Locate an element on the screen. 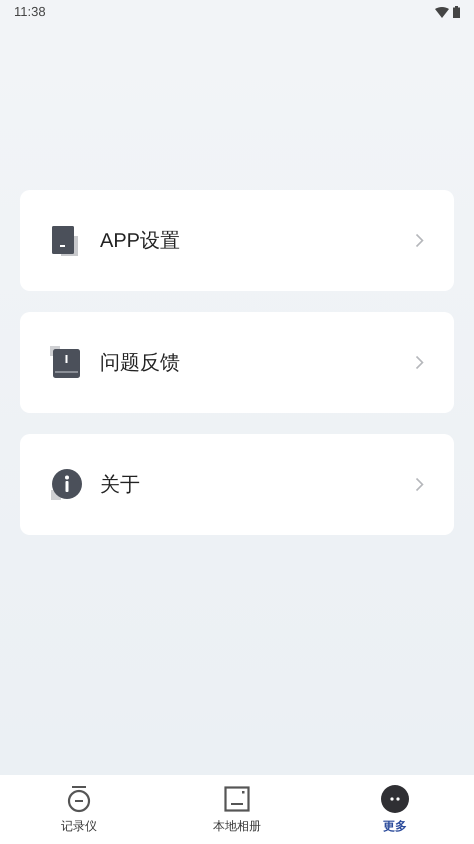 This screenshot has width=474, height=844. nav-tab: 更多 is located at coordinates (395, 809).